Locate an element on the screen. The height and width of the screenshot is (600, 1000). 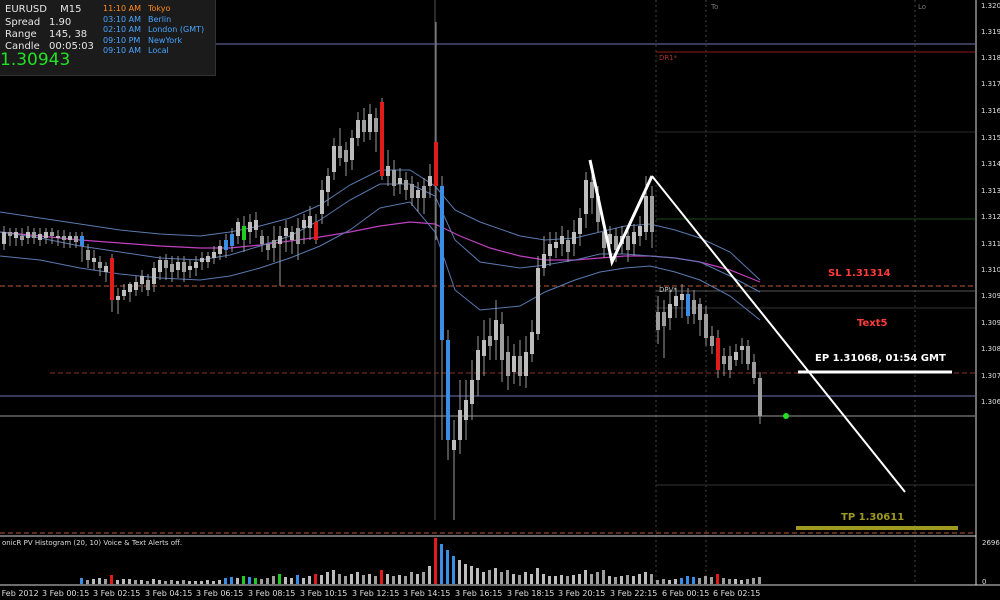
timezone-name: NewYork is located at coordinates (165, 40).